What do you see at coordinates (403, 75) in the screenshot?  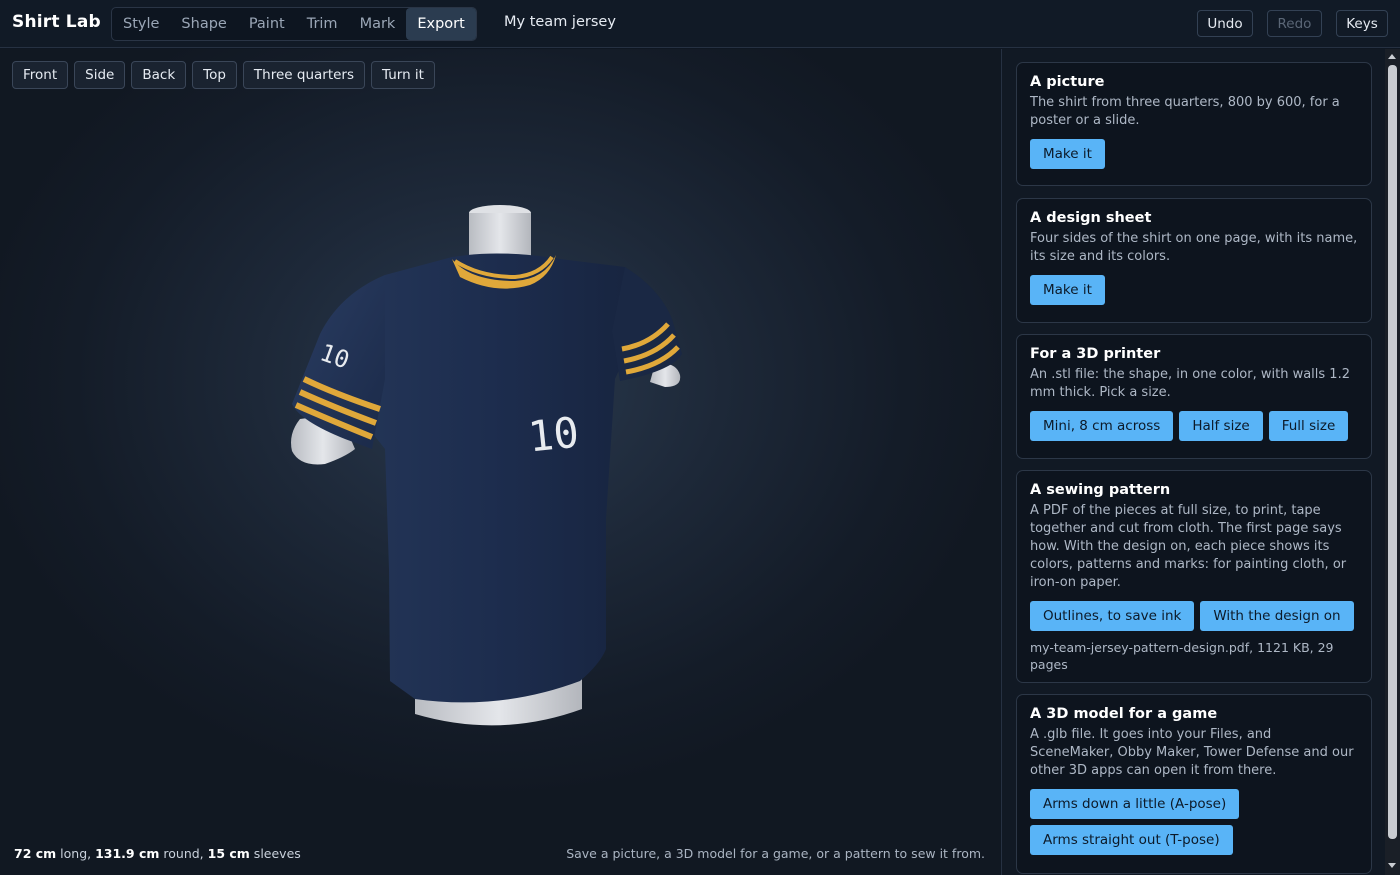 I see `turn-it-button: Turn it` at bounding box center [403, 75].